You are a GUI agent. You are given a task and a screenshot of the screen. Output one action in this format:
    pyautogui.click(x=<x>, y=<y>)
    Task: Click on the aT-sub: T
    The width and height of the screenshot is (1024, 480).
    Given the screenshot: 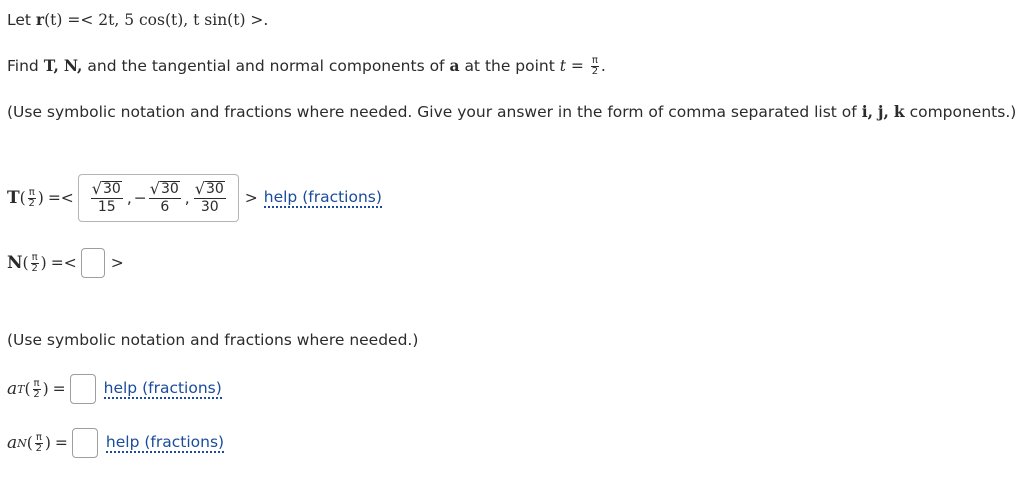 What is the action you would take?
    pyautogui.click(x=21, y=389)
    